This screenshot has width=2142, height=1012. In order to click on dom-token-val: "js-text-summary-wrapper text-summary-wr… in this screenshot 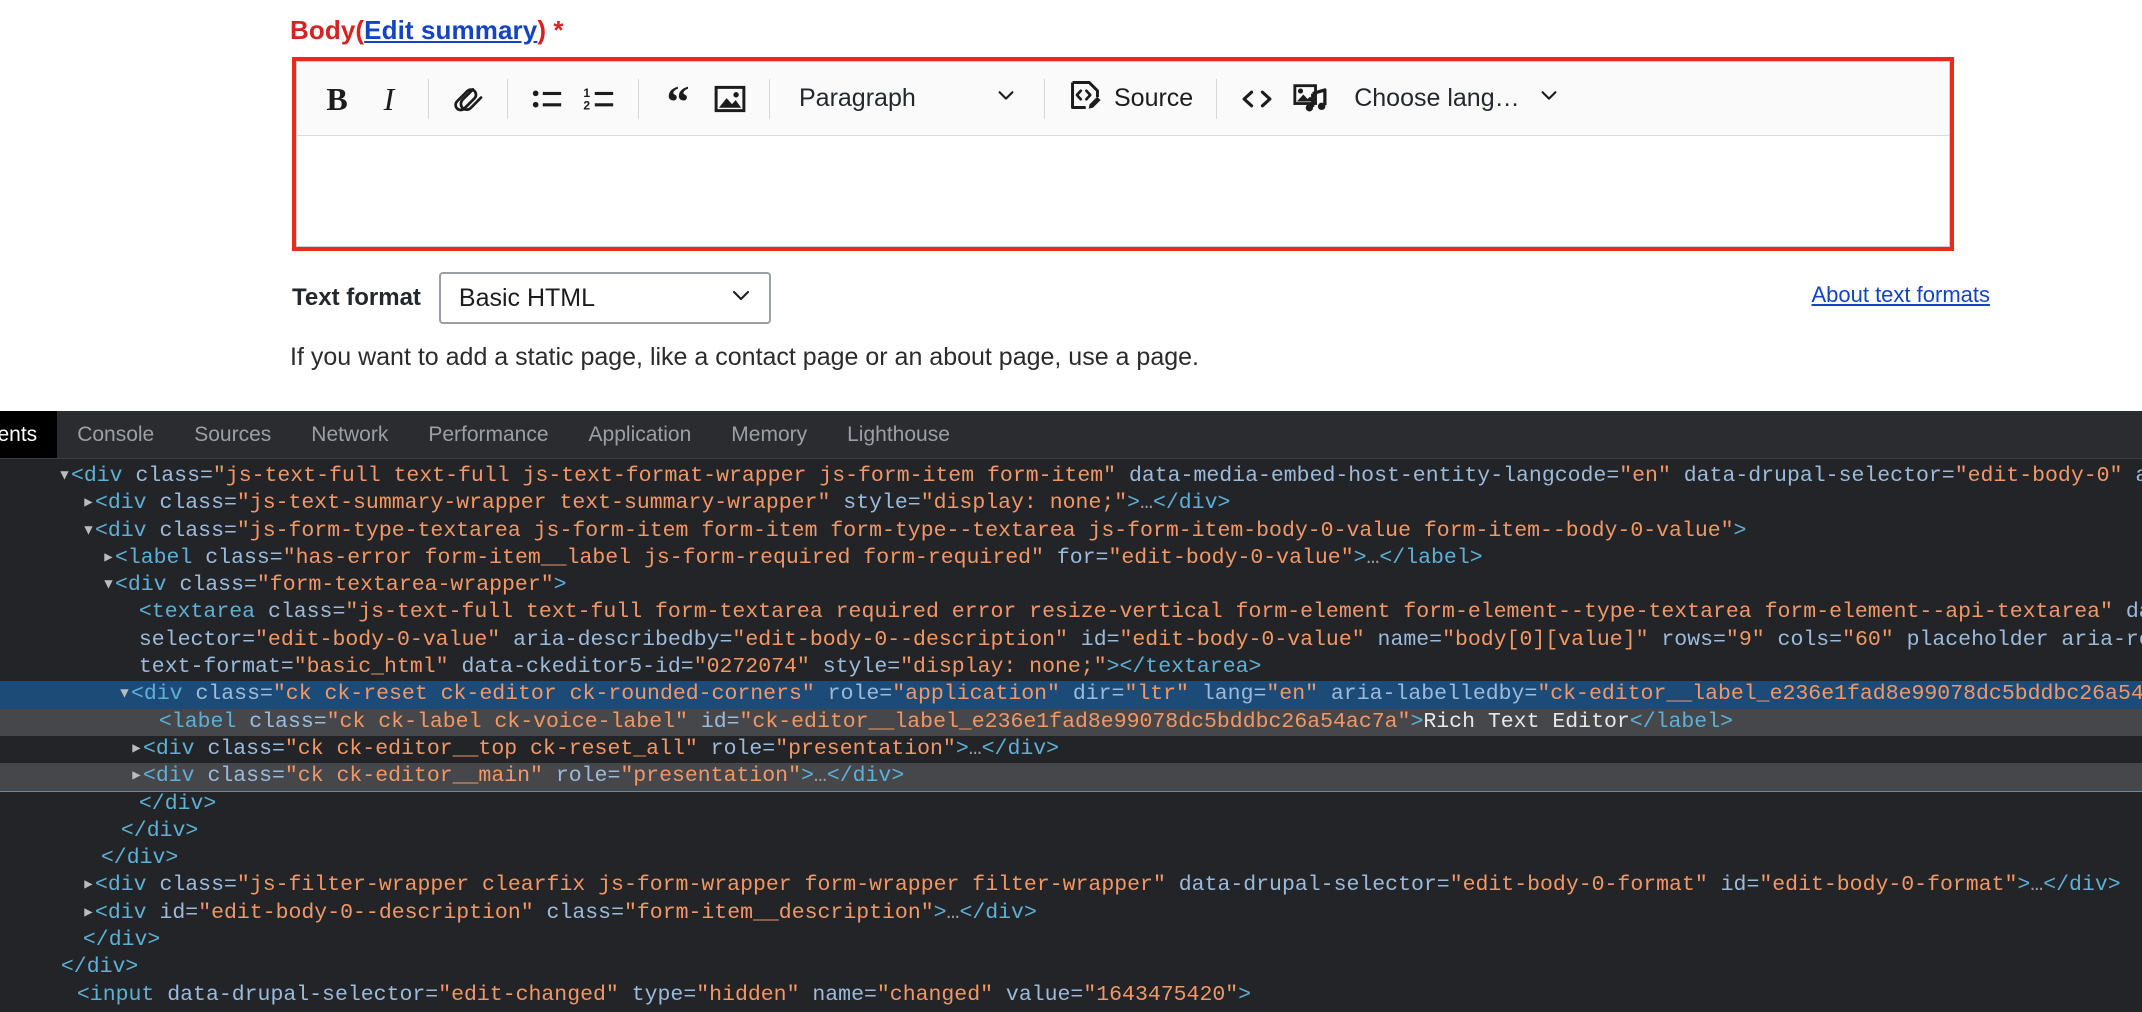, I will do `click(533, 503)`.